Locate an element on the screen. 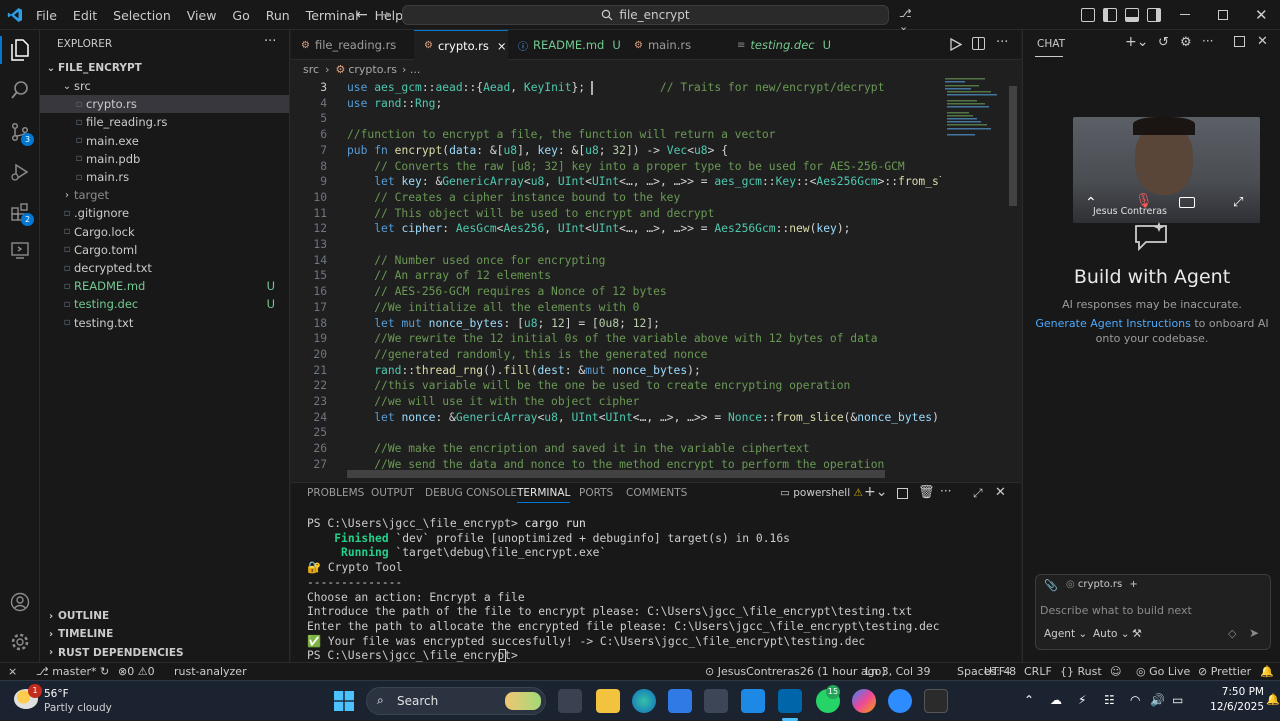 The height and width of the screenshot is (721, 1280). send-icon: ➤ is located at coordinates (1254, 633).